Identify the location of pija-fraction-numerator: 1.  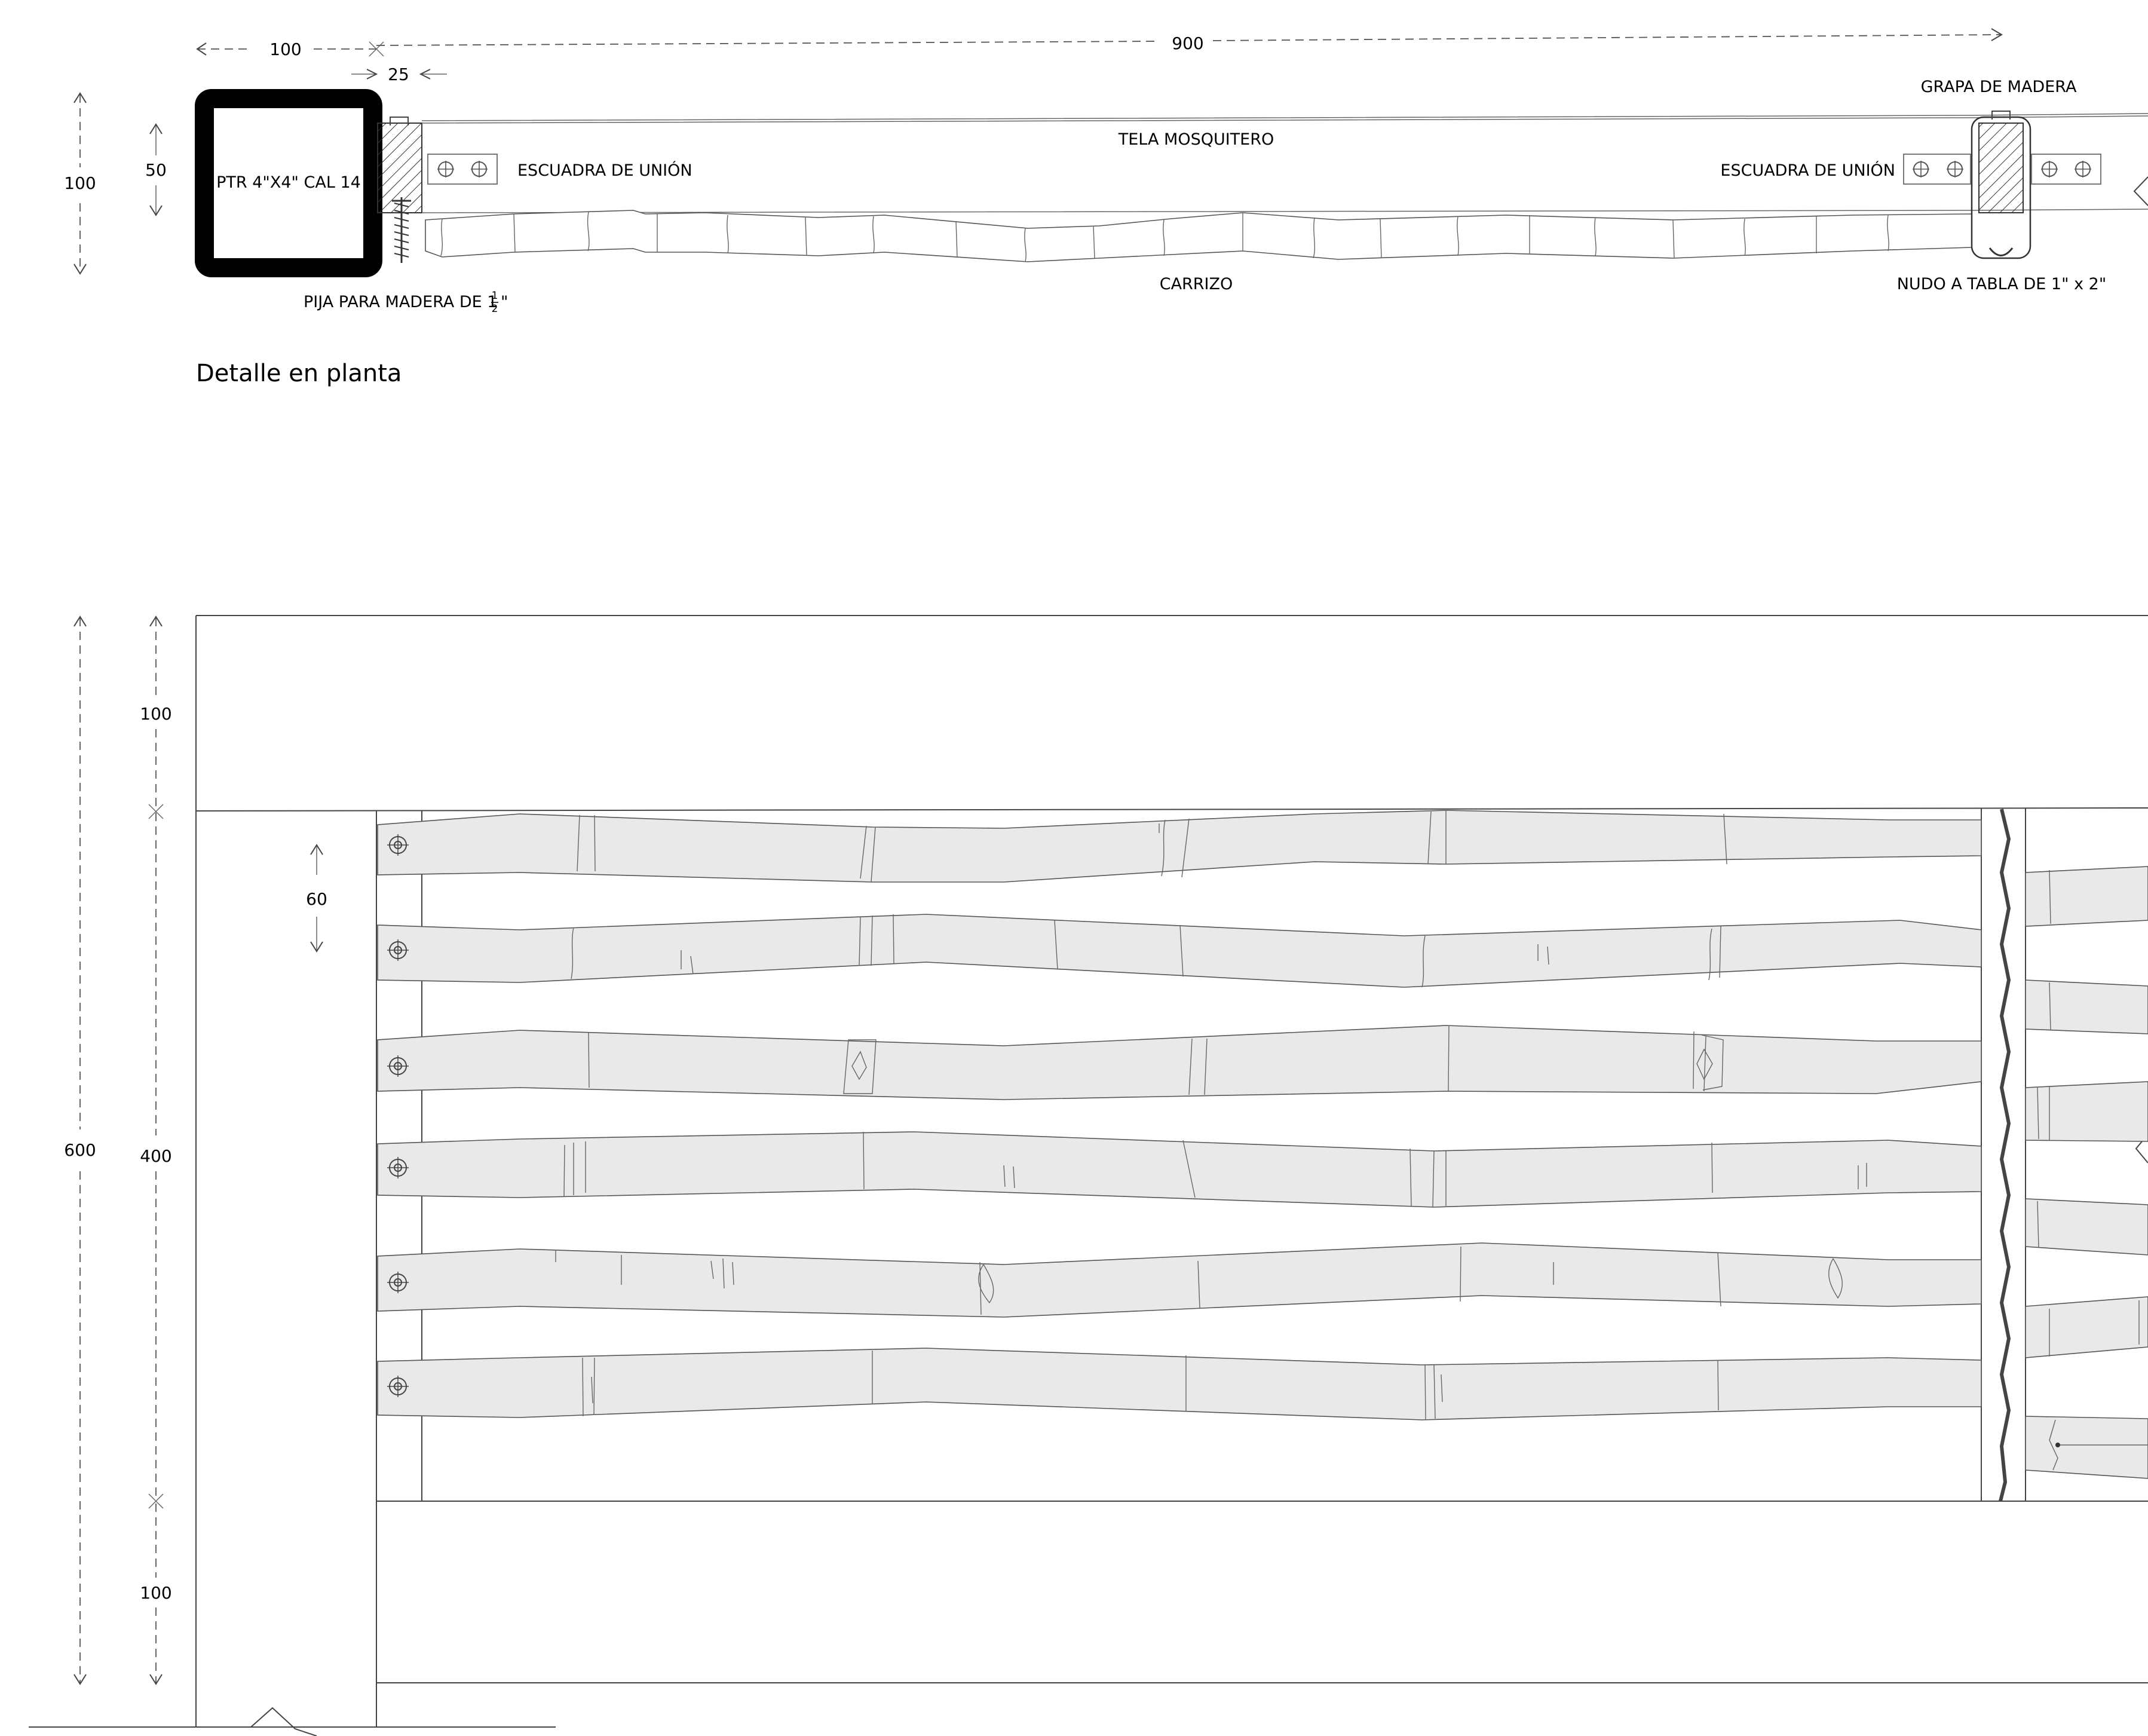
(495, 296).